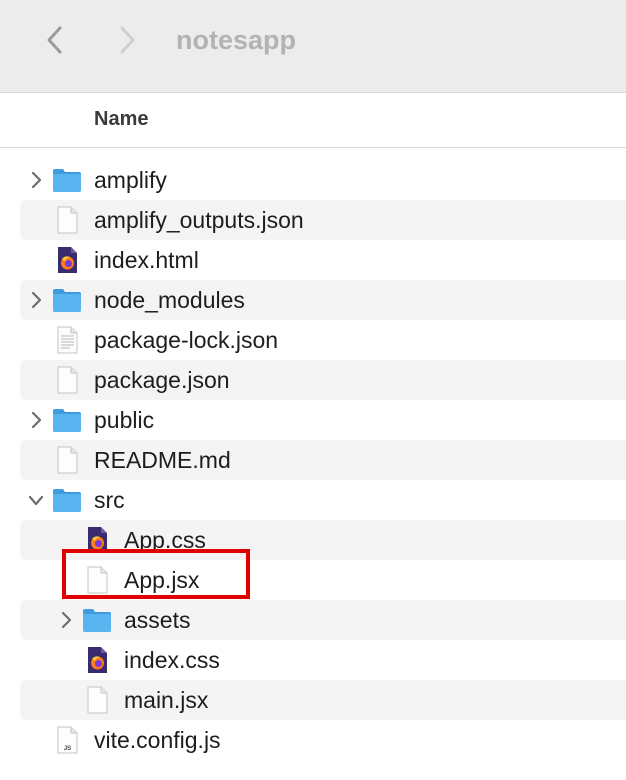  What do you see at coordinates (162, 460) in the screenshot?
I see `file-name: README.md` at bounding box center [162, 460].